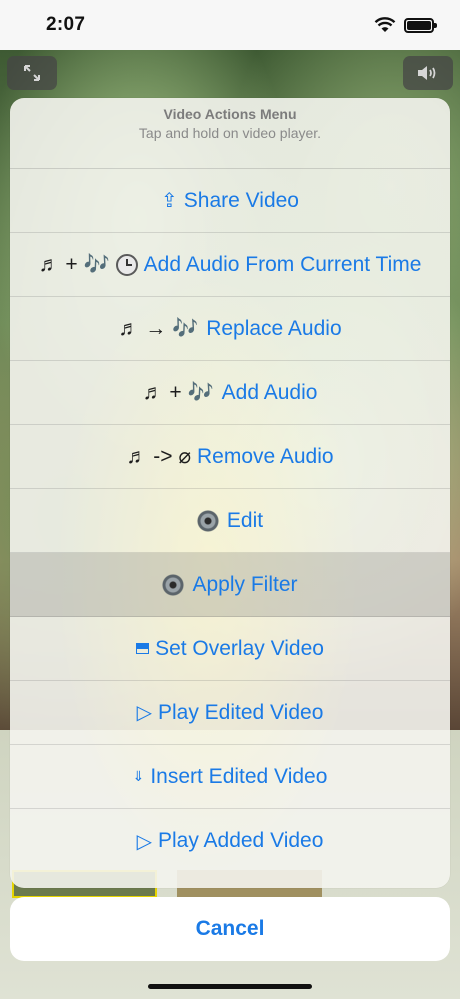  What do you see at coordinates (245, 584) in the screenshot?
I see `action-label: Apply Filter` at bounding box center [245, 584].